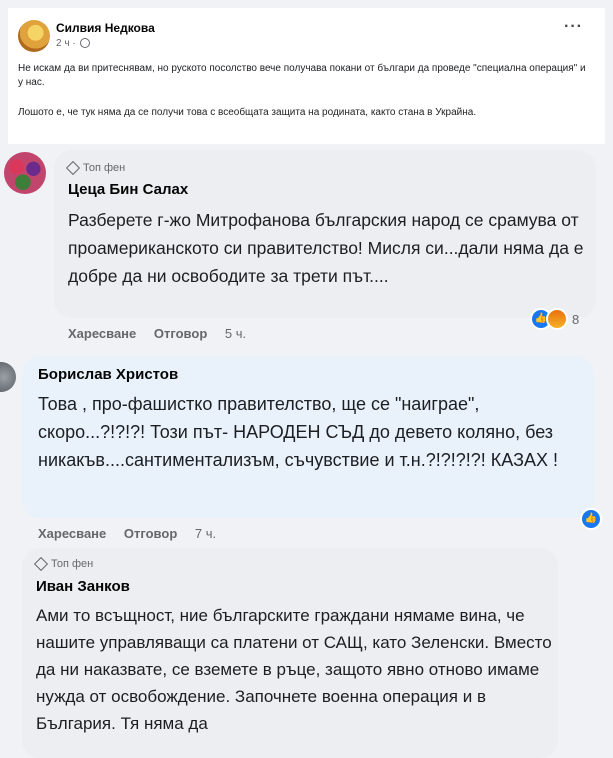  What do you see at coordinates (108, 374) in the screenshot?
I see `comment-author: Борислав Христов` at bounding box center [108, 374].